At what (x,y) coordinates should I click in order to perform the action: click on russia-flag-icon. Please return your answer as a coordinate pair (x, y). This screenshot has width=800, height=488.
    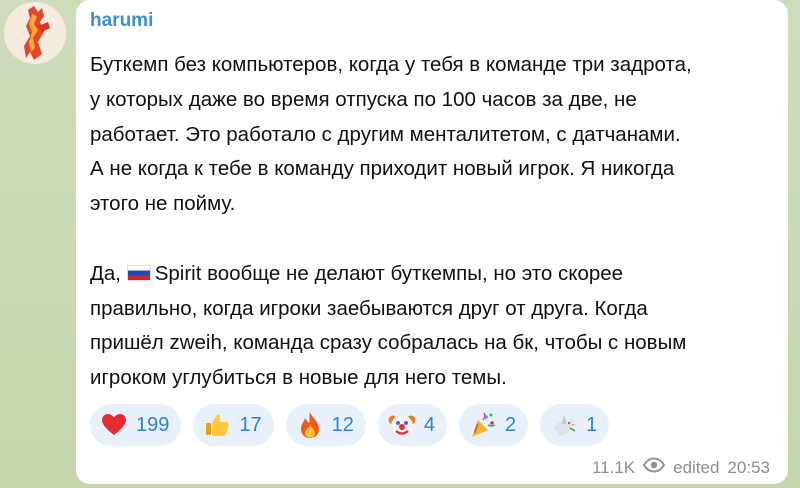
    Looking at the image, I should click on (138, 272).